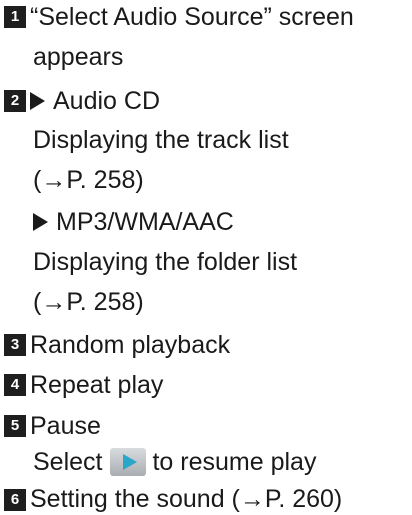  What do you see at coordinates (15, 345) in the screenshot?
I see `step-badge-3: 3` at bounding box center [15, 345].